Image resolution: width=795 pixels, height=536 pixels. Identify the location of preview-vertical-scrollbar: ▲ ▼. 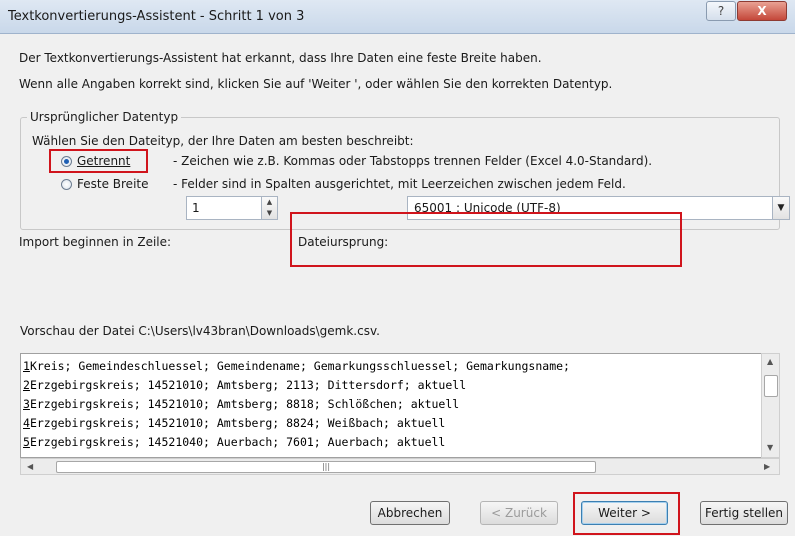
(770, 405).